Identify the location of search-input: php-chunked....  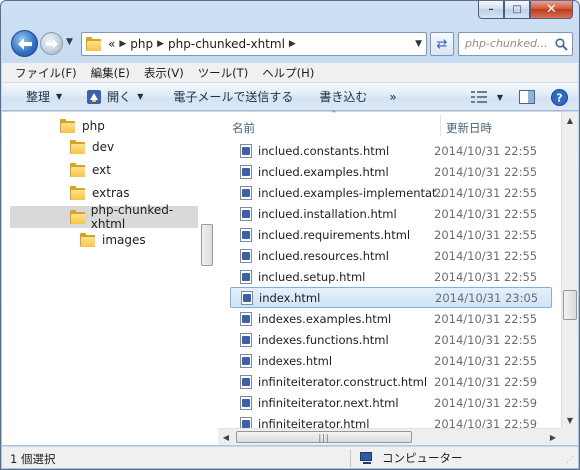
(515, 44).